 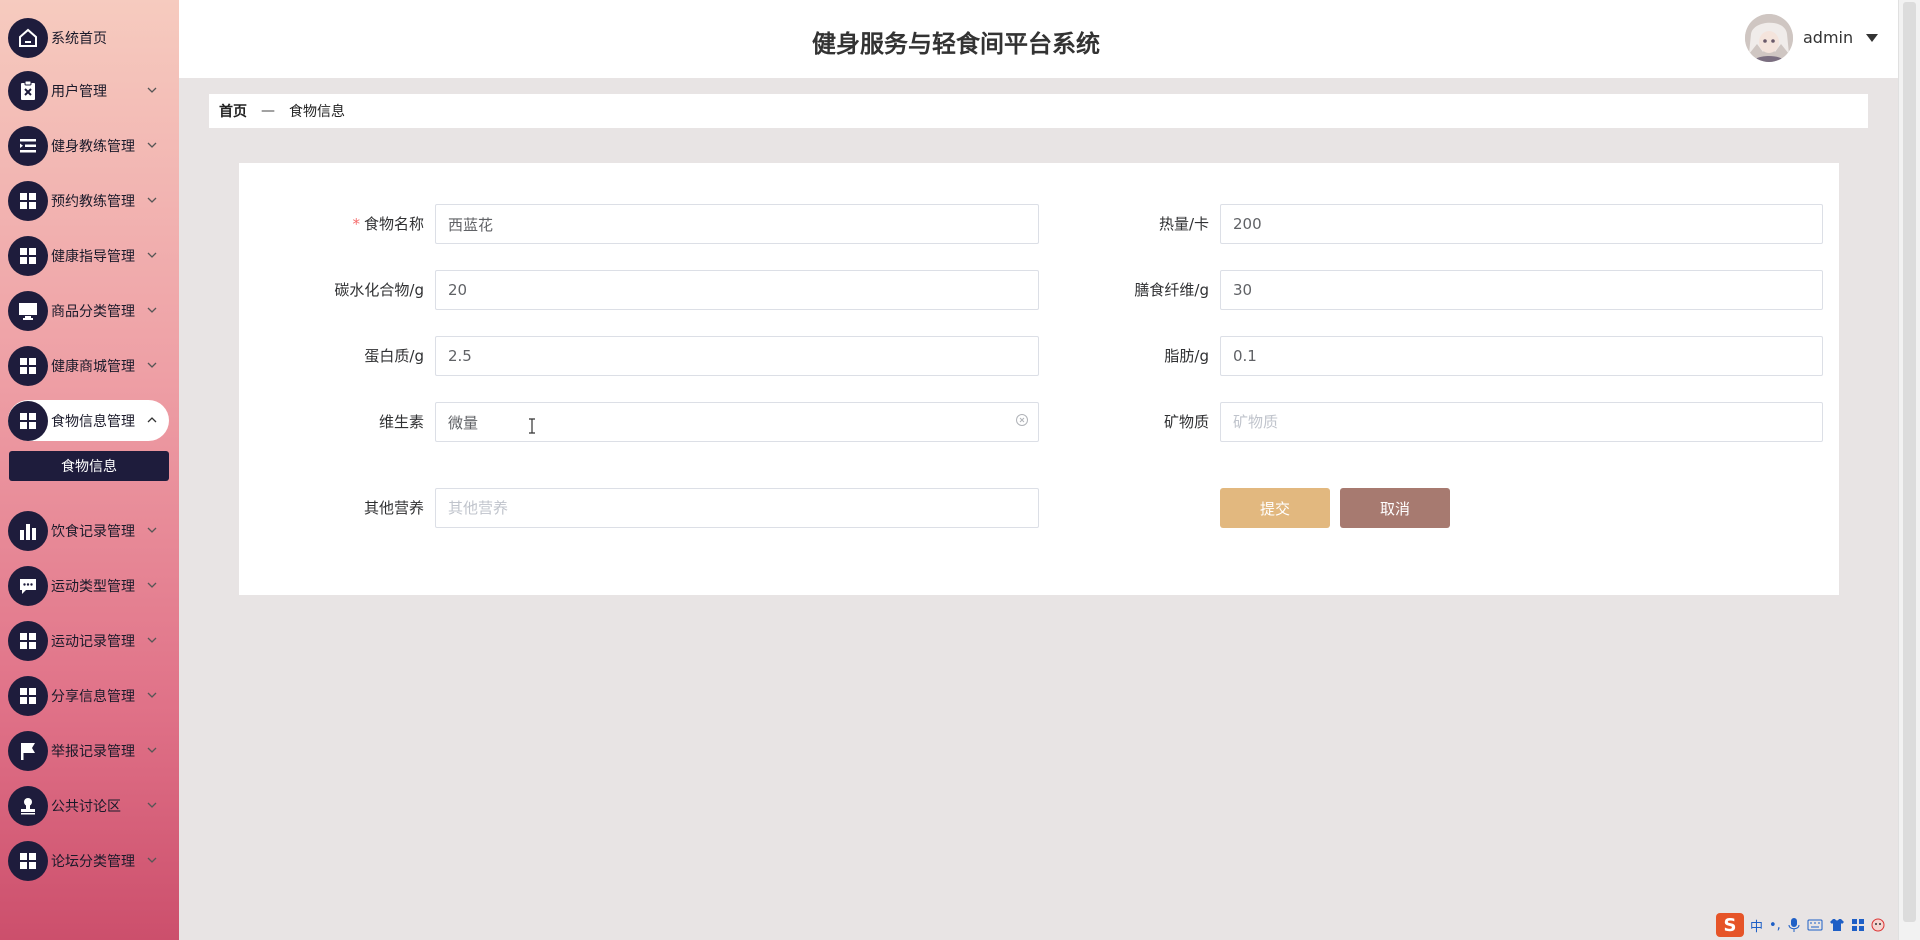 I want to click on breadcrumb-current: 食物信息, so click(x=317, y=112).